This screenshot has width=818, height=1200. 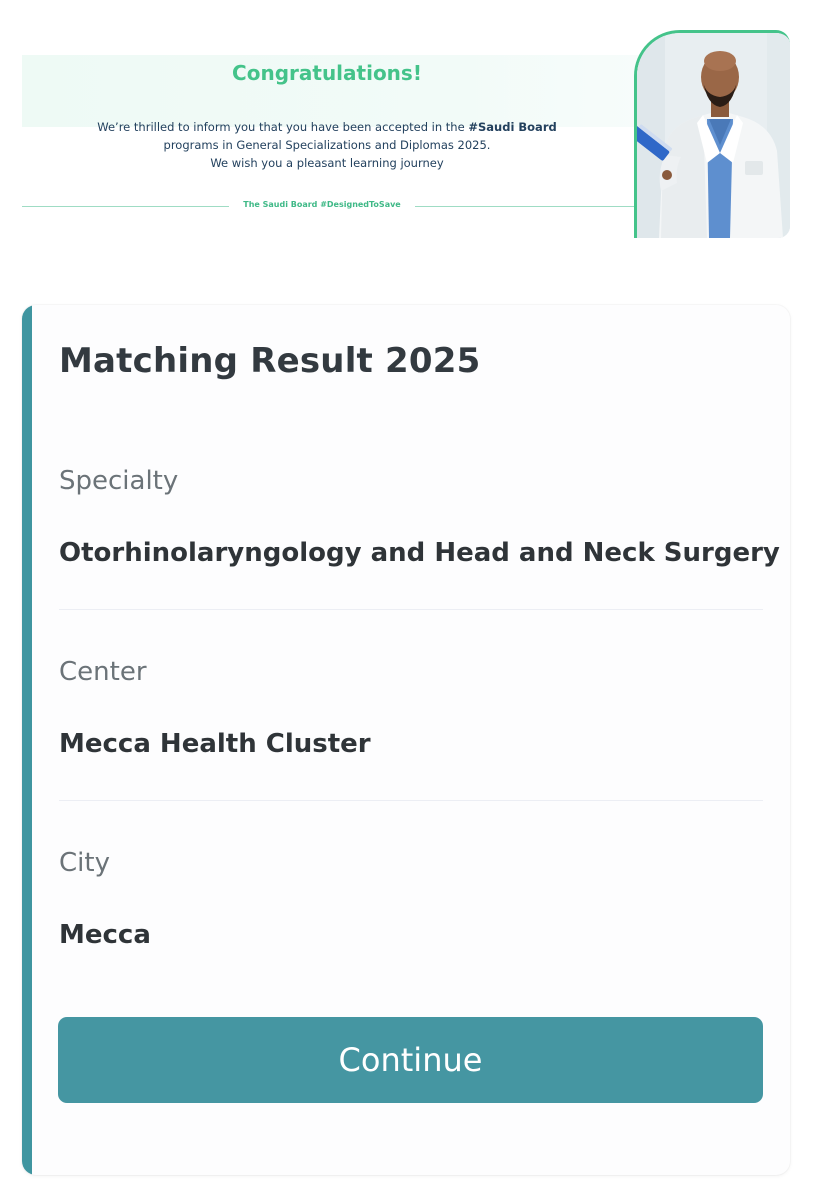 What do you see at coordinates (270, 361) in the screenshot?
I see `matching-result-title: Matching Result 2025` at bounding box center [270, 361].